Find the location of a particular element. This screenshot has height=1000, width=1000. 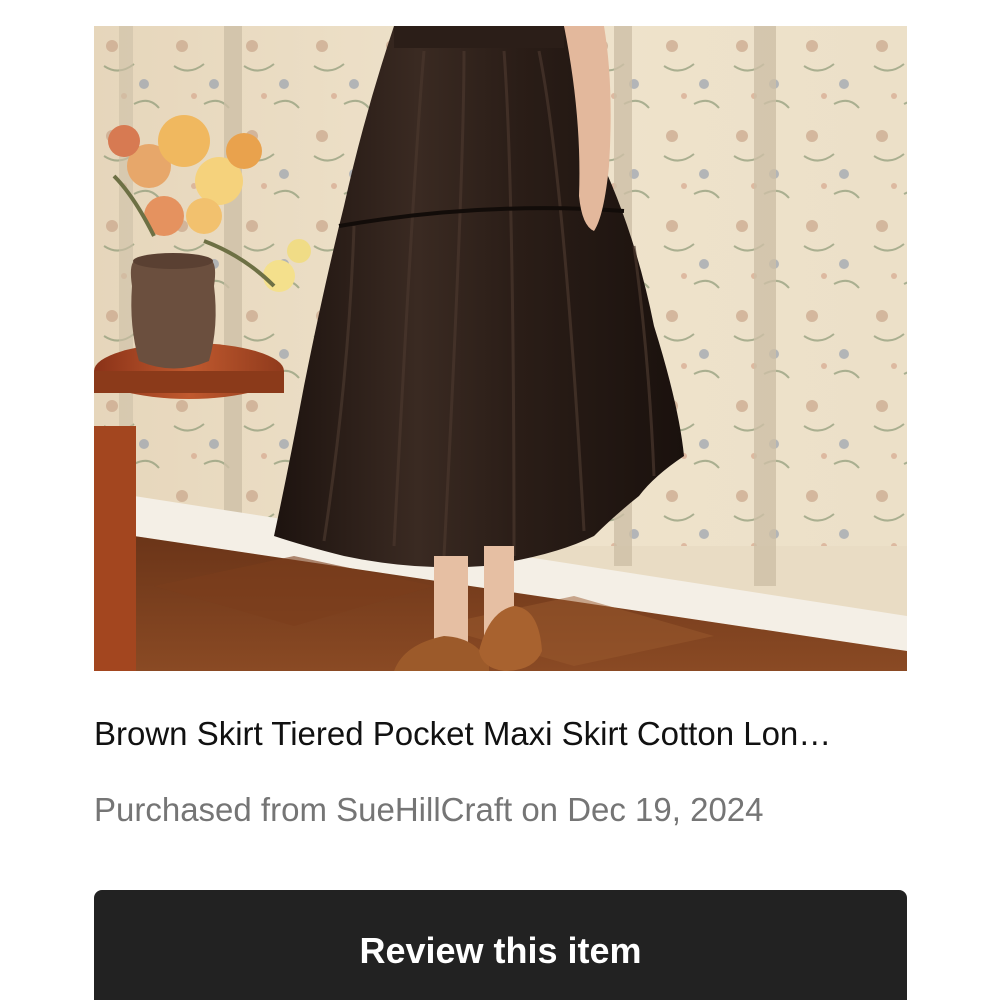

review-item-button-label: Review this item is located at coordinates (500, 950).